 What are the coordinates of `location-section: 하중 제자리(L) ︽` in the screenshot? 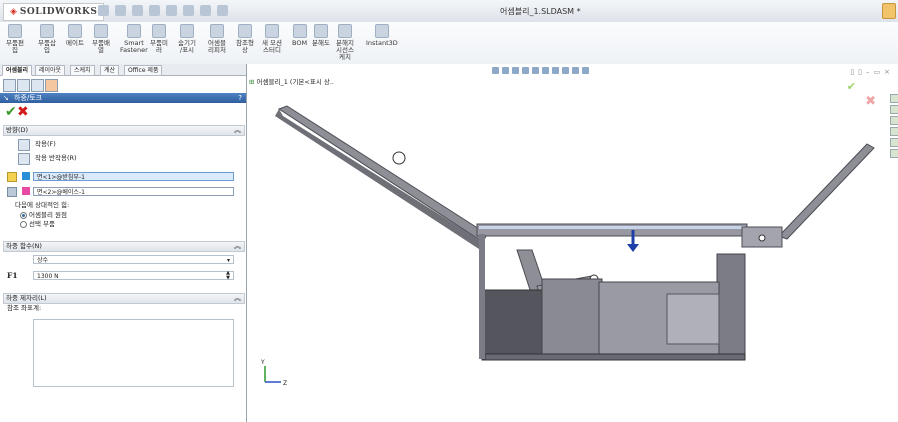 It's located at (124, 298).